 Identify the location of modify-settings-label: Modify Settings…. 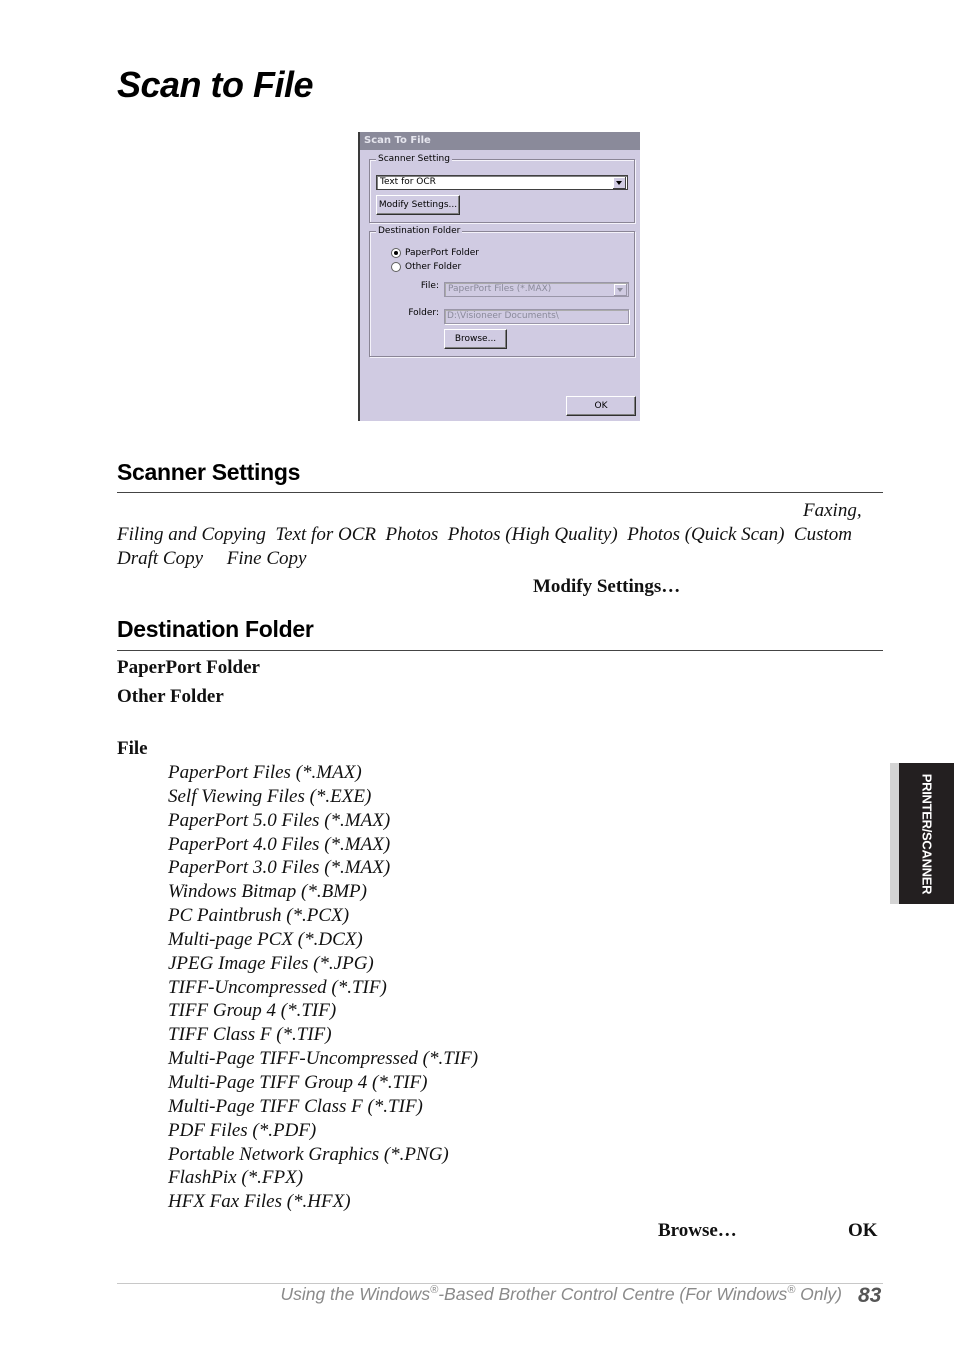
(607, 586).